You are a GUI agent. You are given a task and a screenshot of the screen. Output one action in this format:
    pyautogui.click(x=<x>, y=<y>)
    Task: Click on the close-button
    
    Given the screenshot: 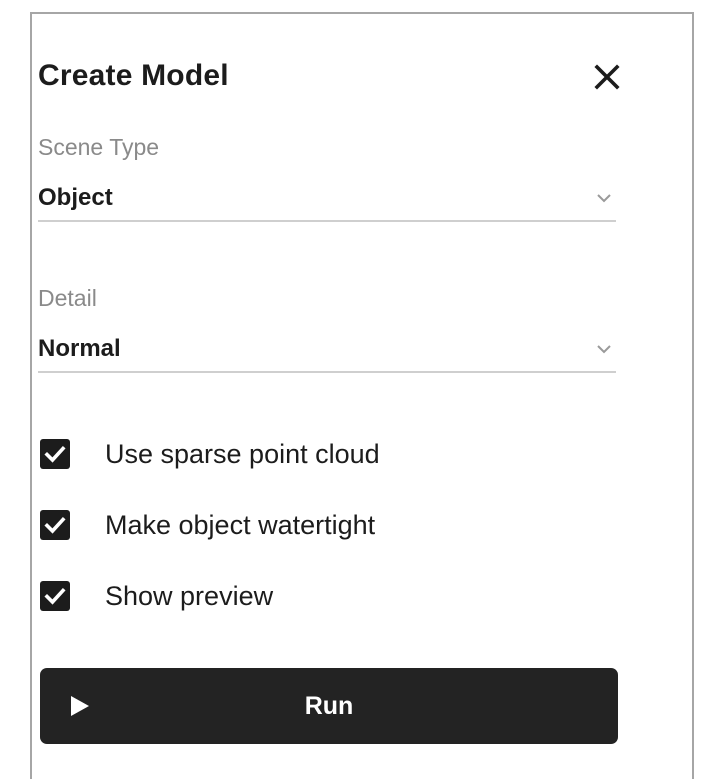 What is the action you would take?
    pyautogui.click(x=607, y=77)
    